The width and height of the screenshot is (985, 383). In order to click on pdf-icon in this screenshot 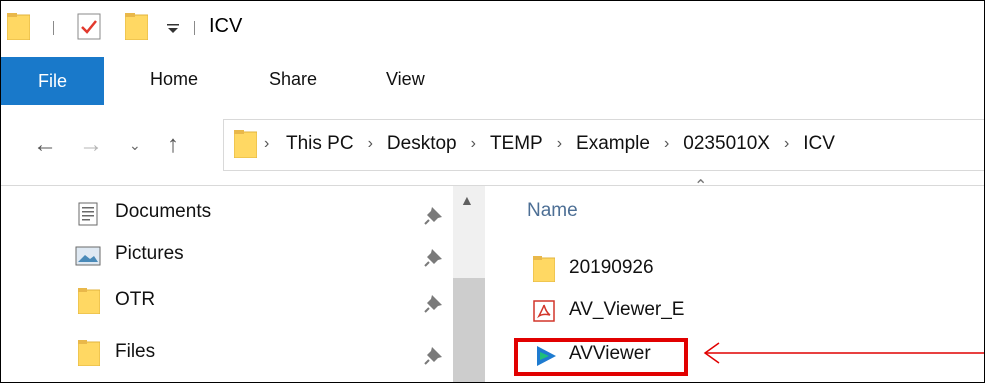, I will do `click(544, 311)`.